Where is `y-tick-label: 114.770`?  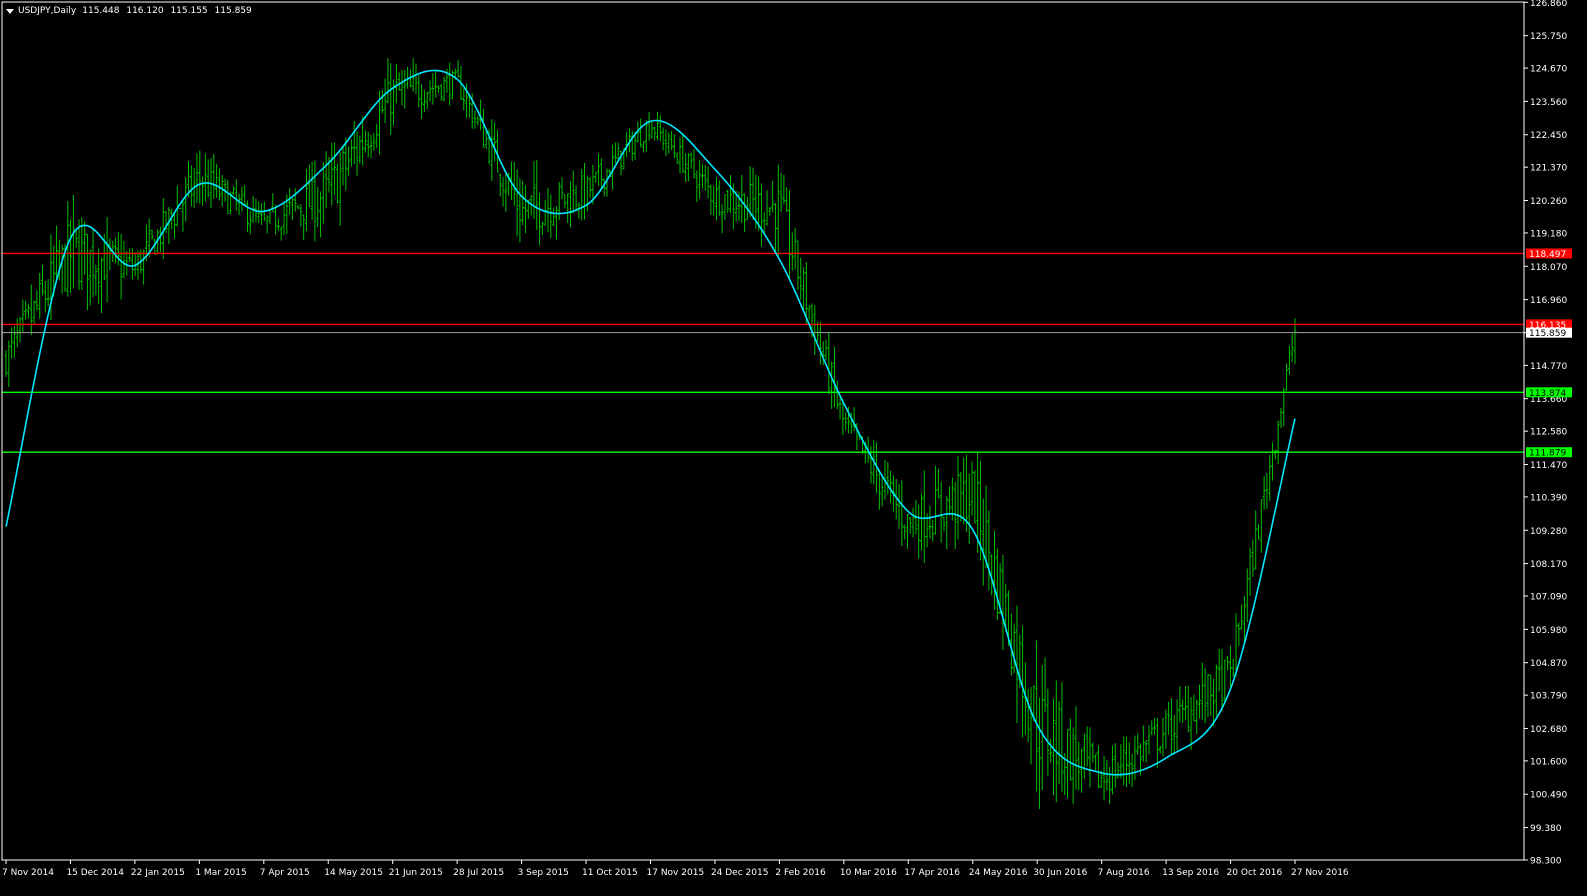
y-tick-label: 114.770 is located at coordinates (1548, 367).